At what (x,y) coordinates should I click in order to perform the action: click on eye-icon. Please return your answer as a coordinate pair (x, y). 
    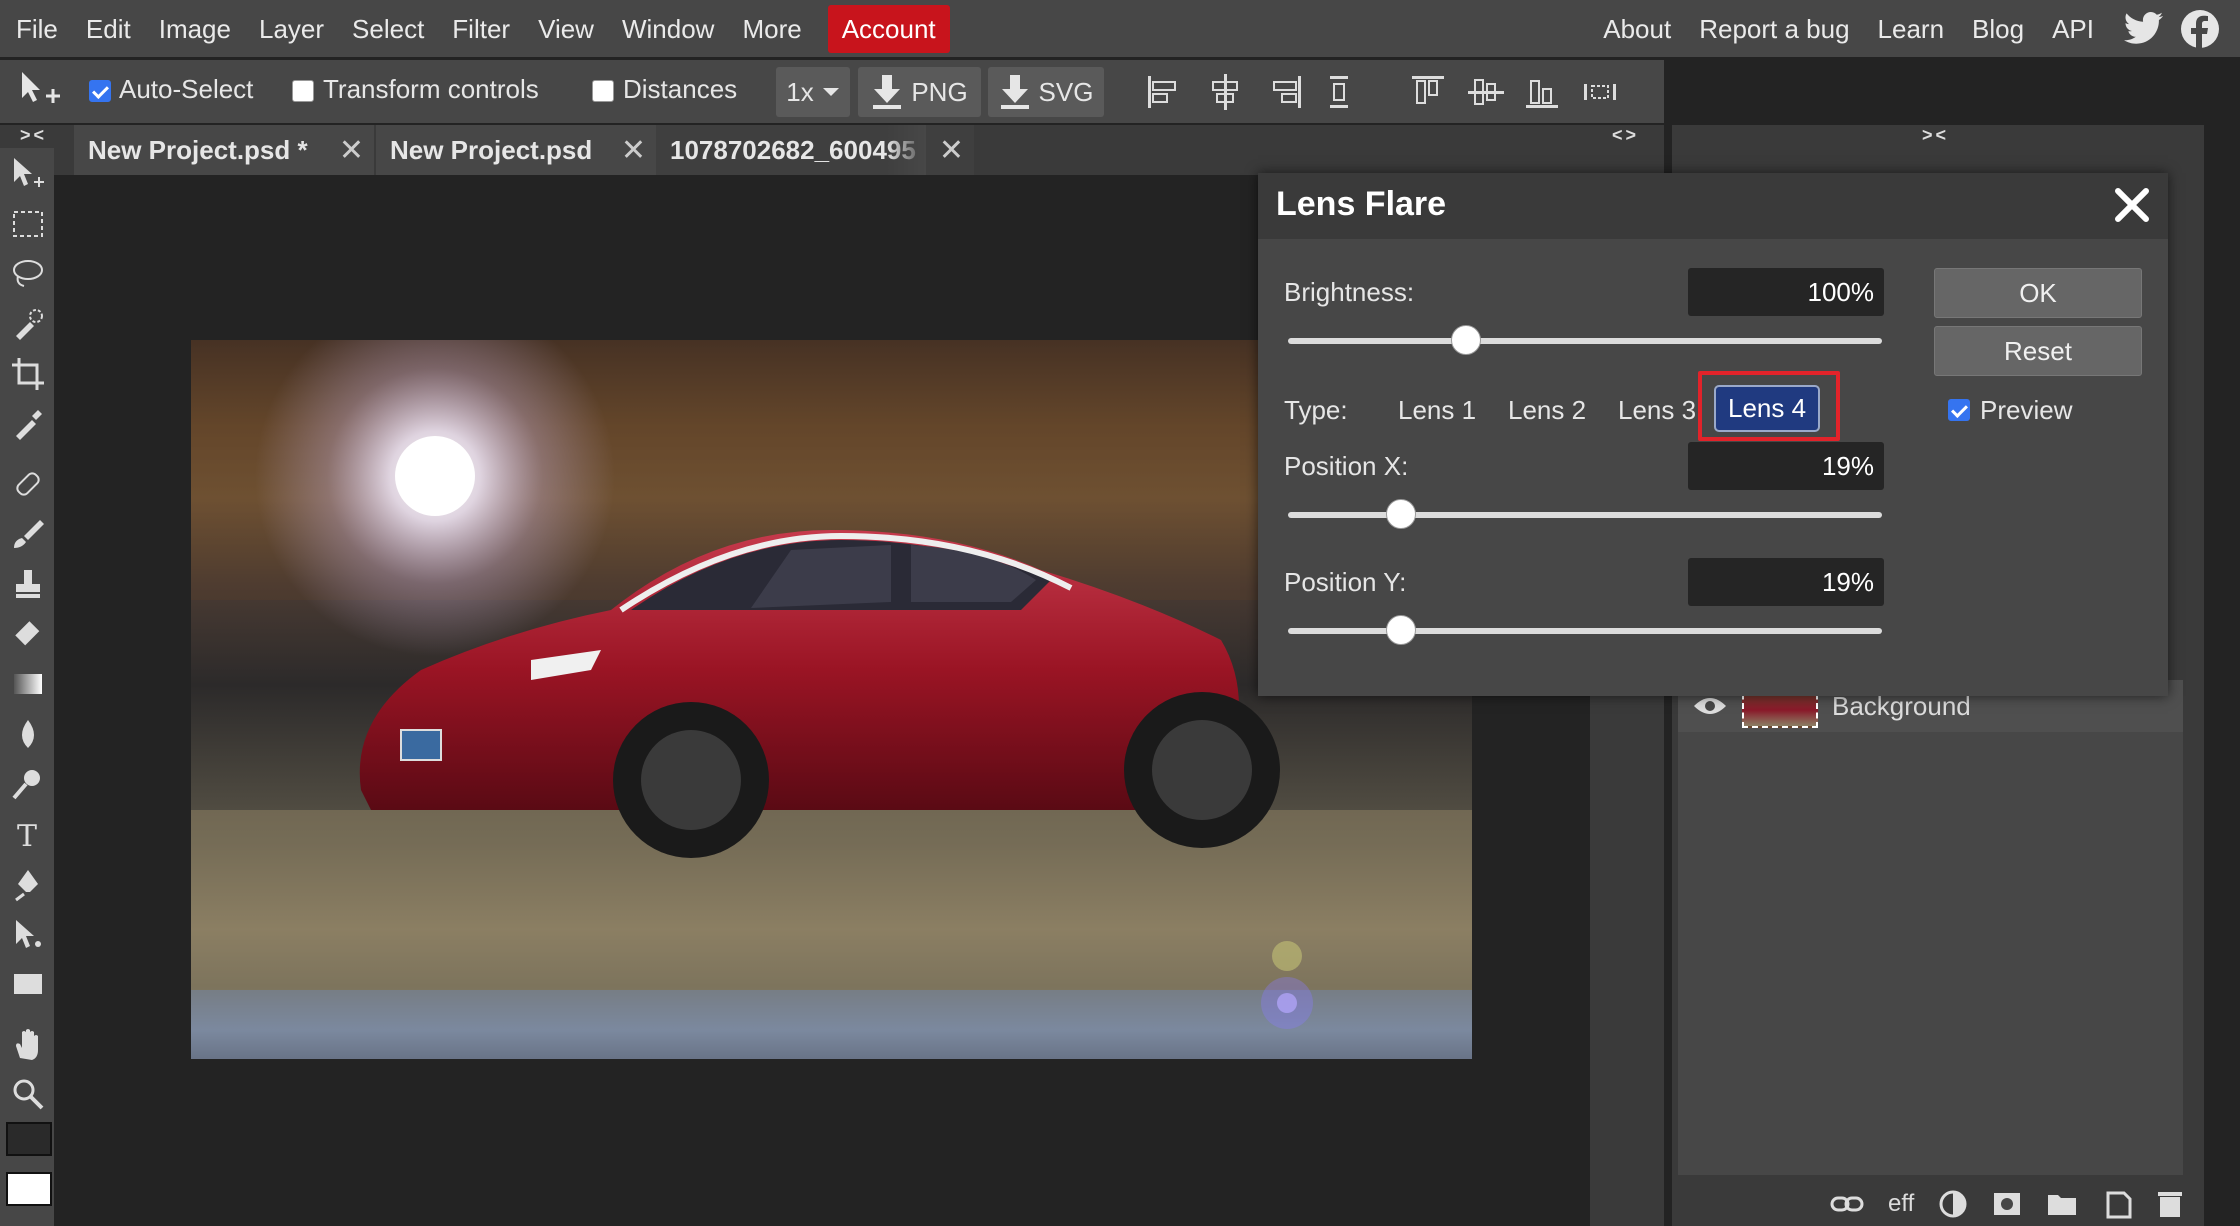
    Looking at the image, I should click on (1710, 706).